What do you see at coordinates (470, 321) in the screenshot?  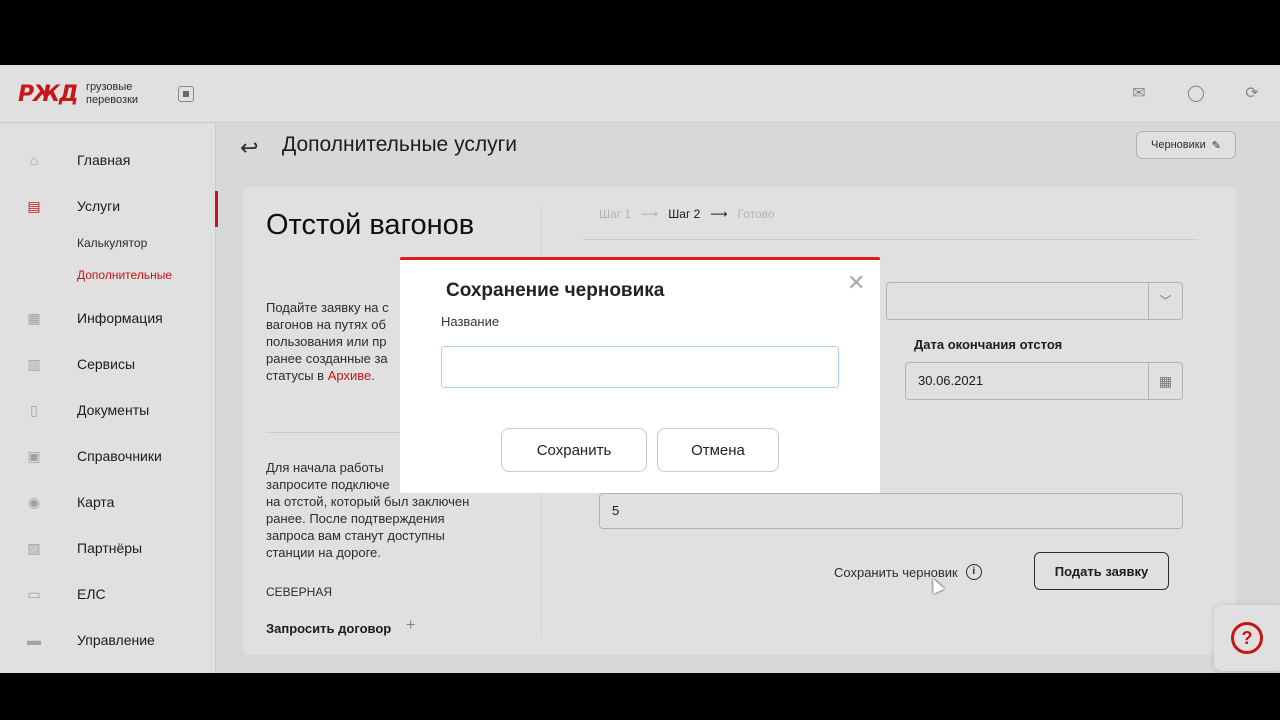 I see `name-label: Название` at bounding box center [470, 321].